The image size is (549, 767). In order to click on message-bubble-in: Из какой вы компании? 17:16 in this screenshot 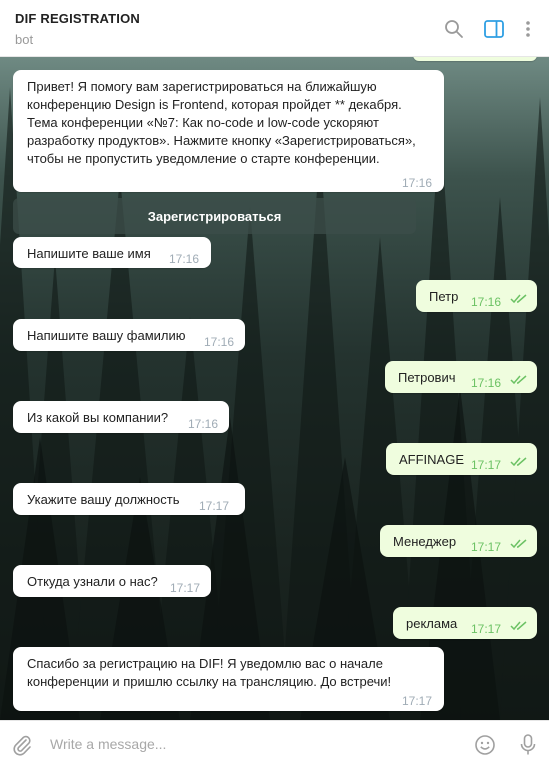, I will do `click(121, 417)`.